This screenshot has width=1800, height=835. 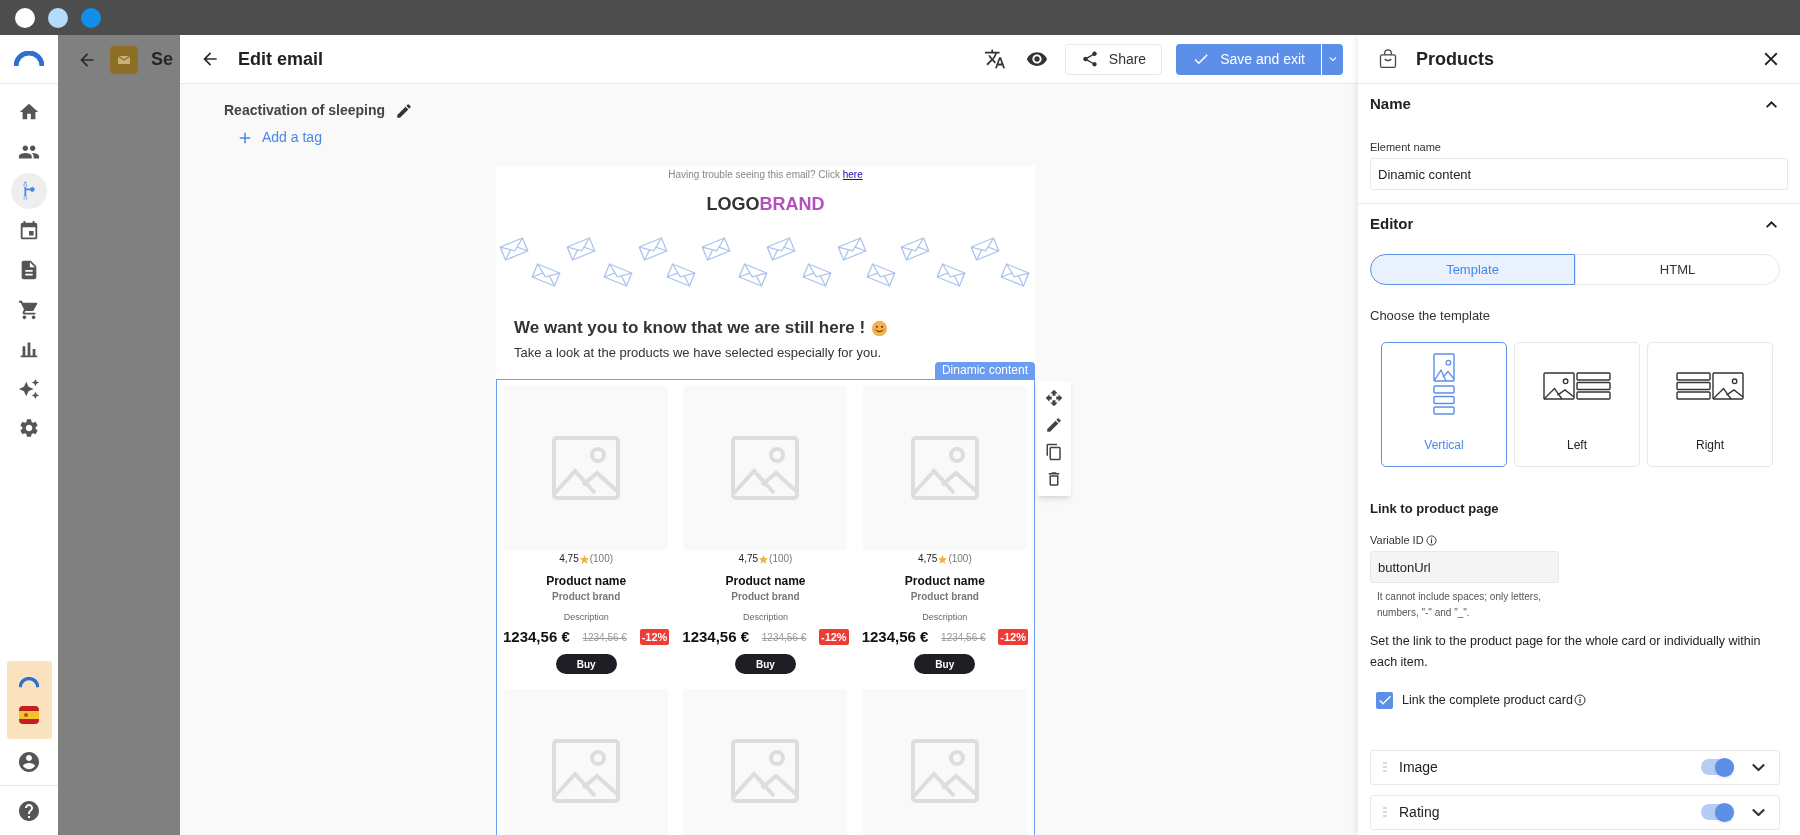 What do you see at coordinates (1710, 404) in the screenshot?
I see `template-option: Right` at bounding box center [1710, 404].